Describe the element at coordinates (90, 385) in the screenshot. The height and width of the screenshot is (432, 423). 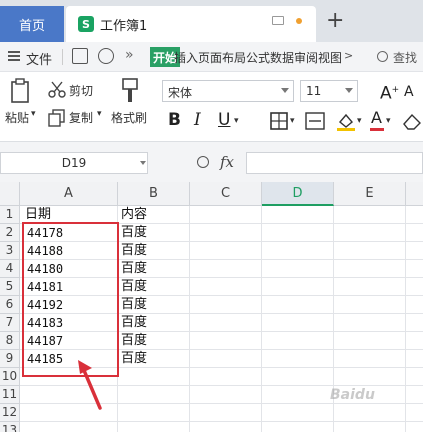
I see `annotation-arrow-icon` at that location.